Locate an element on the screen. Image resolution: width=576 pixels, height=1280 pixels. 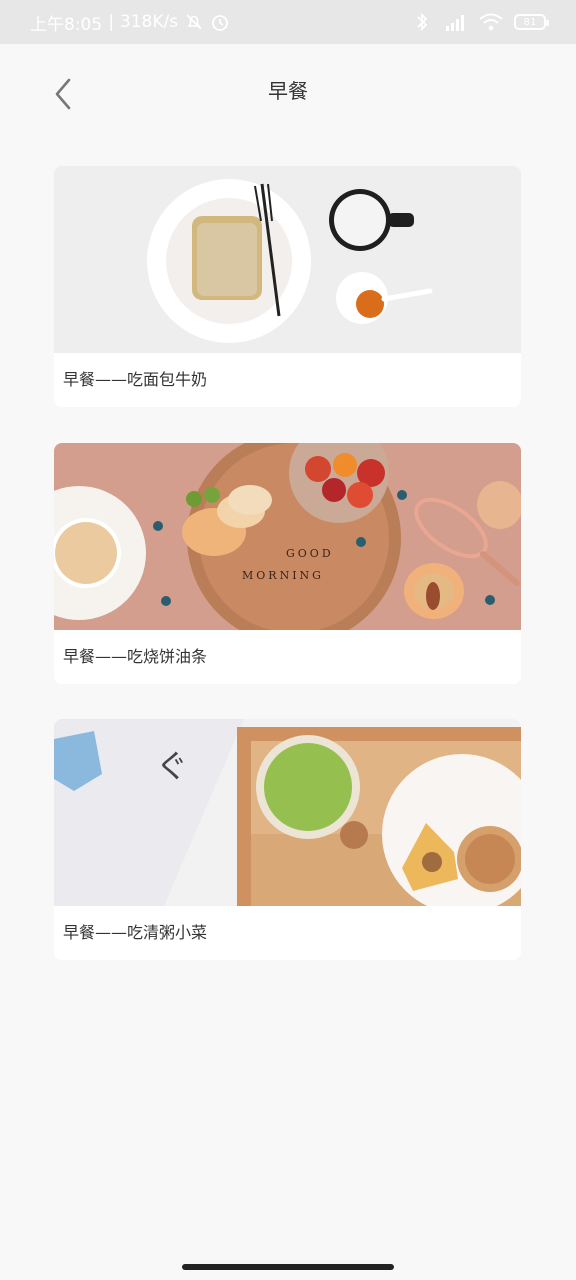
status-right: 81 is located at coordinates (480, 22).